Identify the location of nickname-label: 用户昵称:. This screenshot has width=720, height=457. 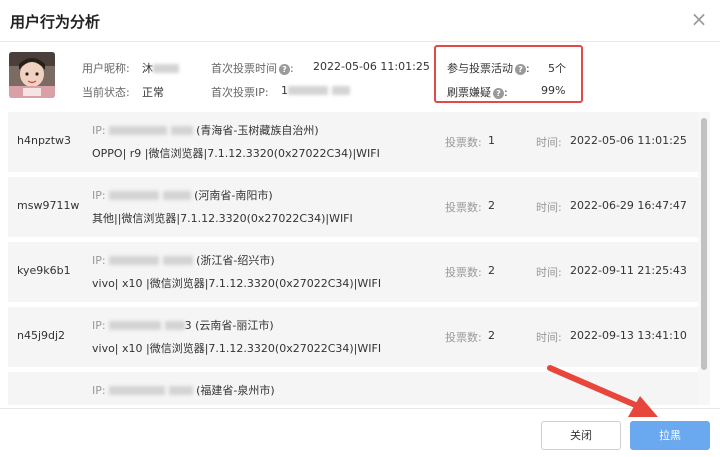
(106, 68).